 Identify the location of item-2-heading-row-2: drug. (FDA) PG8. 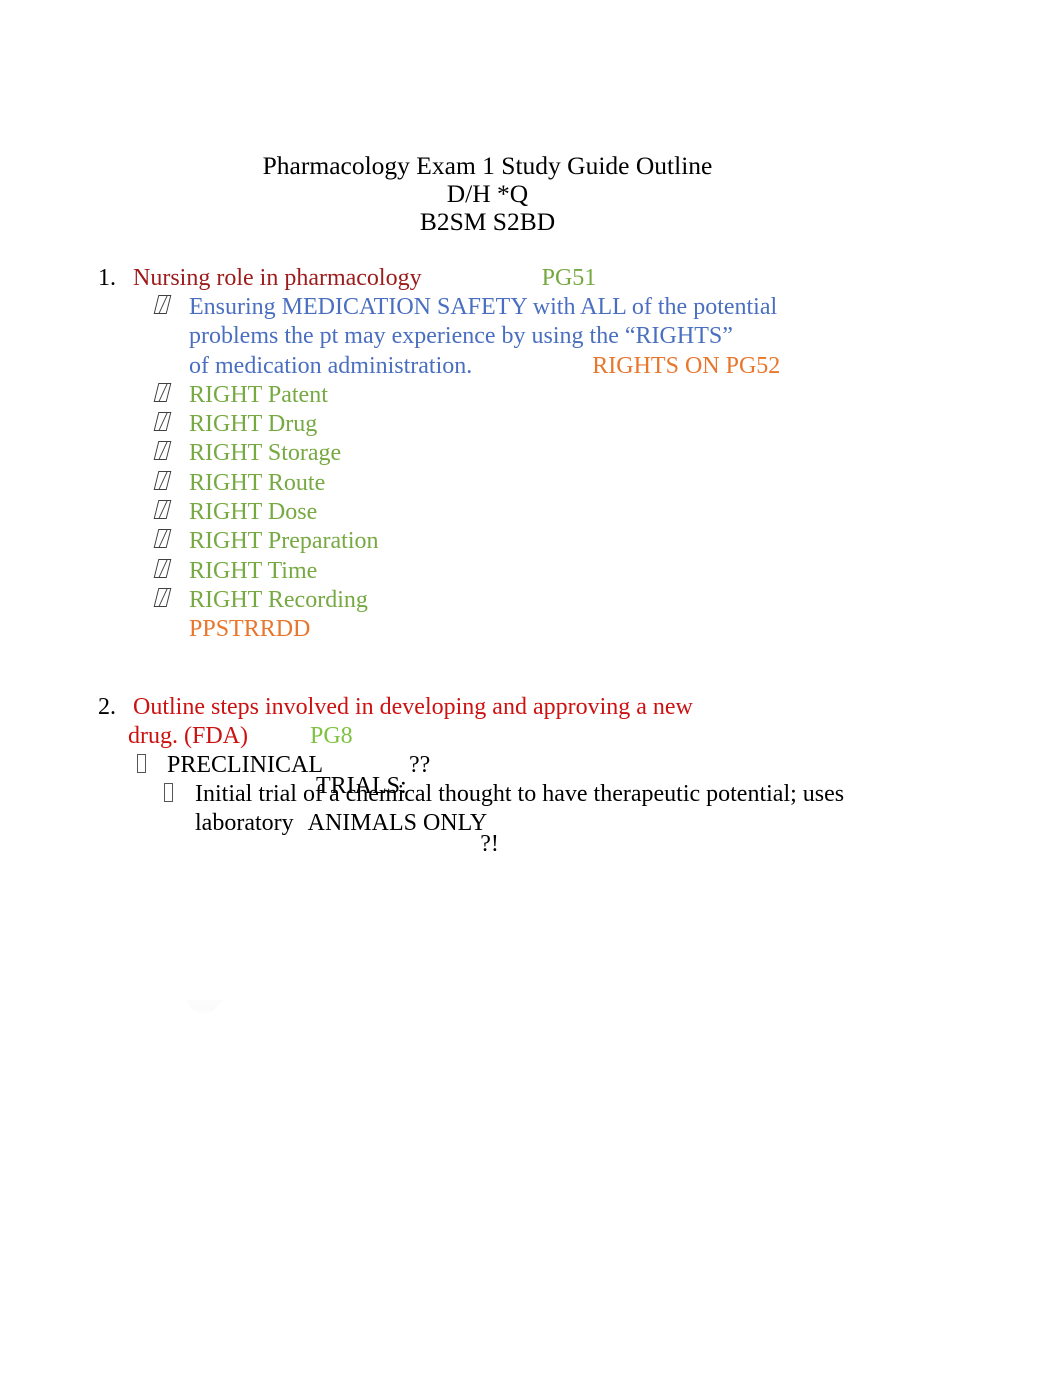
(531, 736).